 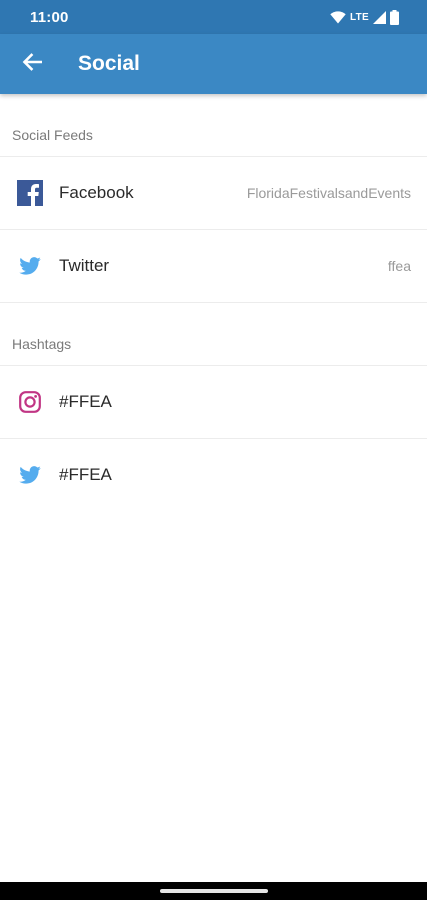 I want to click on status-icons: LTE, so click(x=364, y=17).